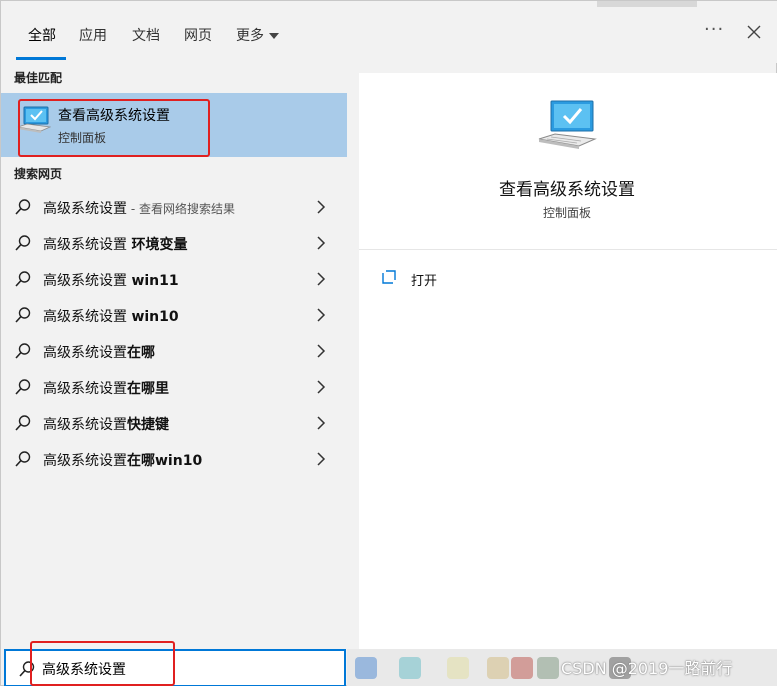 The height and width of the screenshot is (686, 777). I want to click on result-bold-text: win10, so click(155, 317).